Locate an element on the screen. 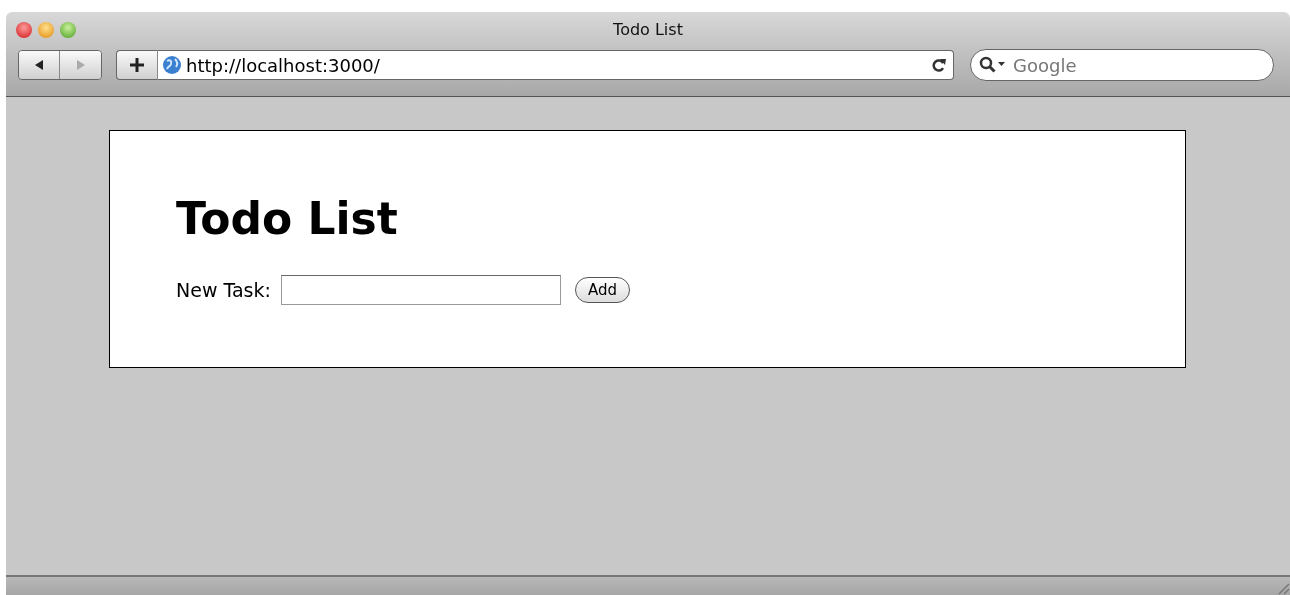  address-field: http://localhost:3000/ is located at coordinates (556, 65).